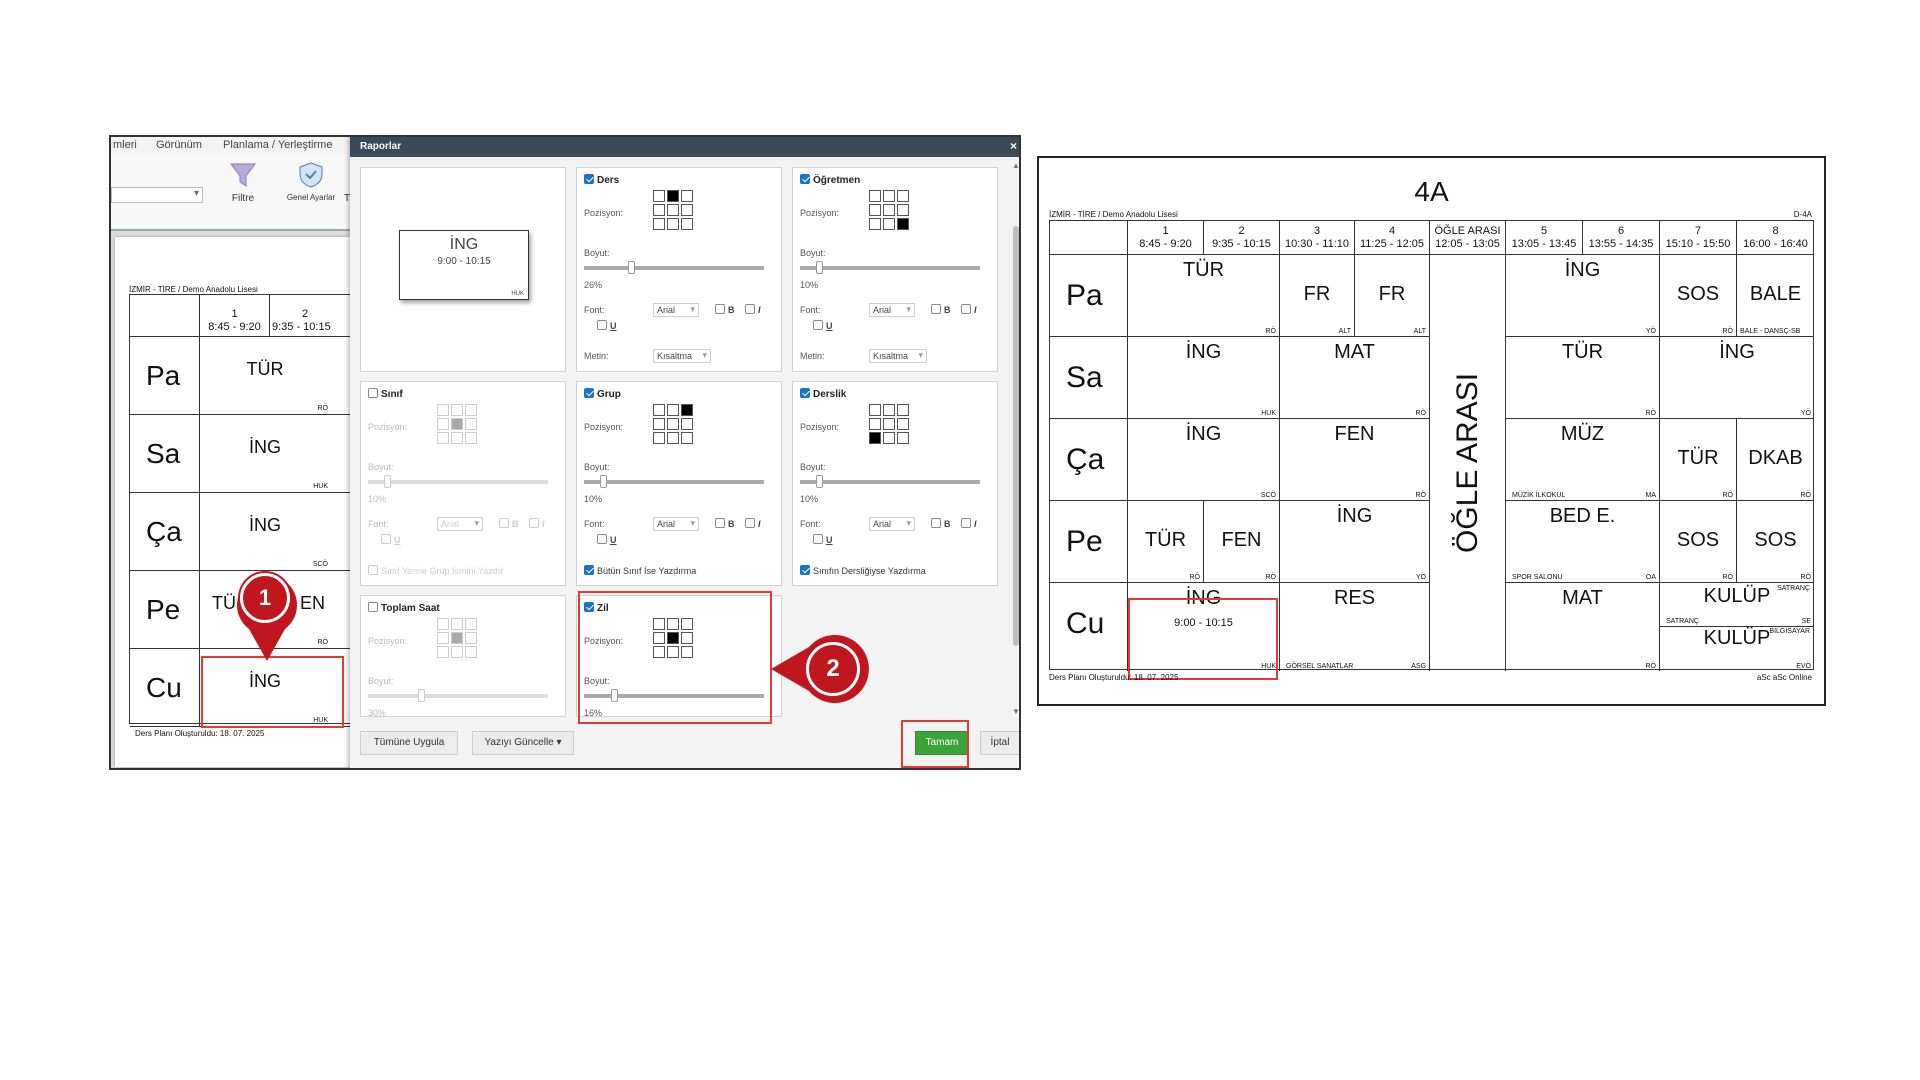 The width and height of the screenshot is (1920, 1080). What do you see at coordinates (243, 182) in the screenshot?
I see `filter-button: Filtre` at bounding box center [243, 182].